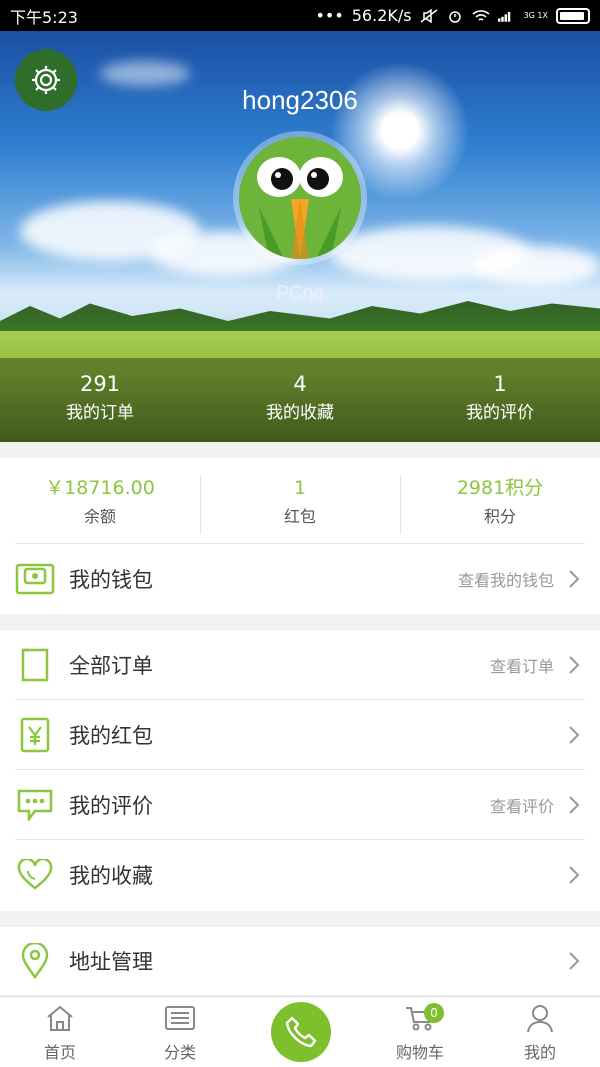  I want to click on avatar-image, so click(300, 198).